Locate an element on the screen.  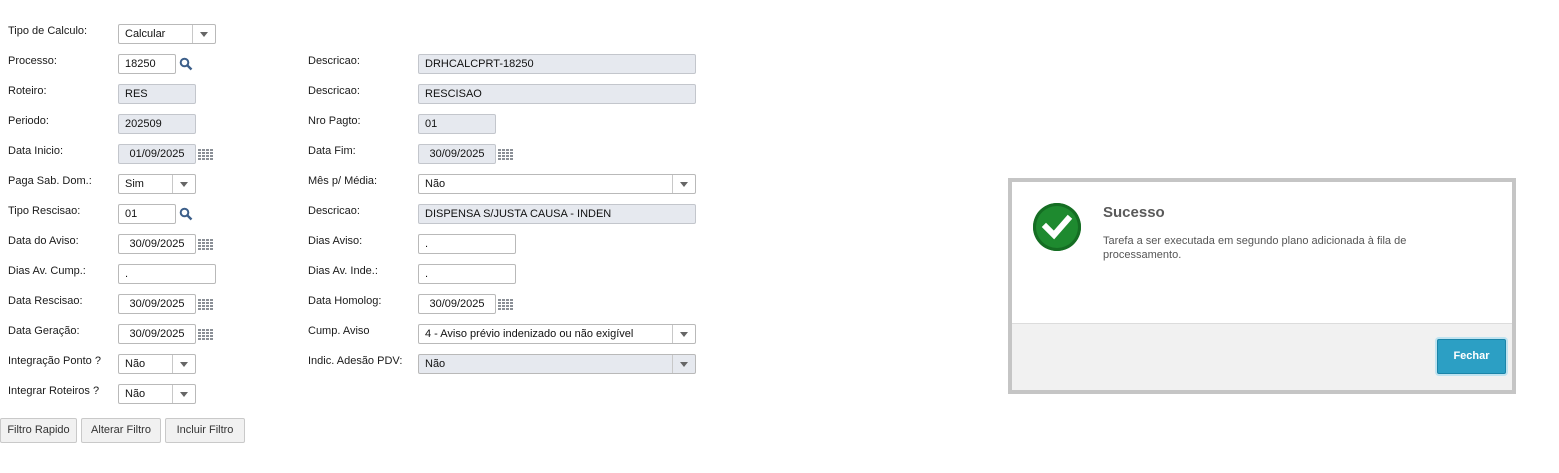
data-homolog-label: Data Homolog: is located at coordinates (345, 301).